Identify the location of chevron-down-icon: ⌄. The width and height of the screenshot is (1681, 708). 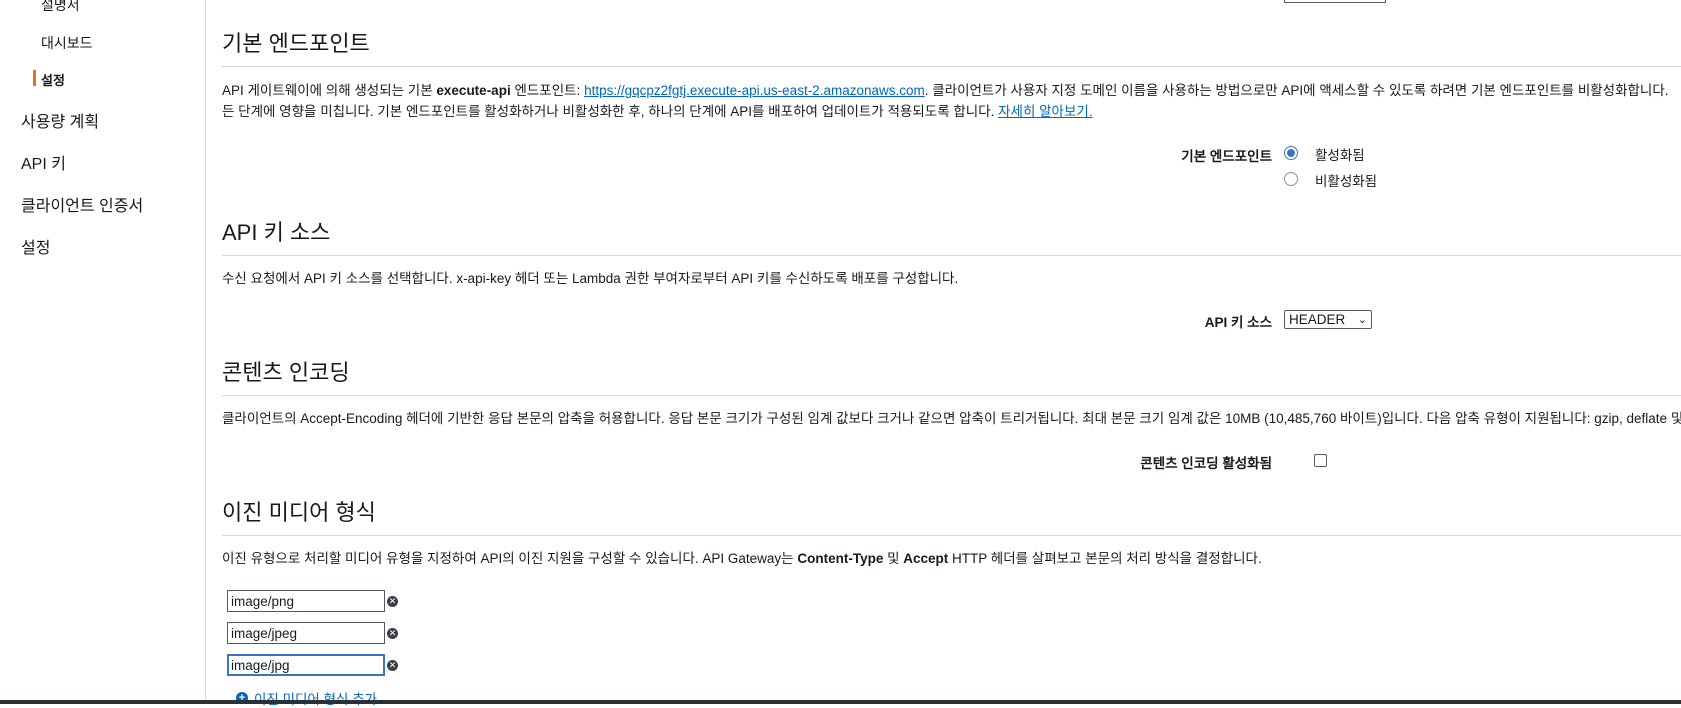
(1362, 320).